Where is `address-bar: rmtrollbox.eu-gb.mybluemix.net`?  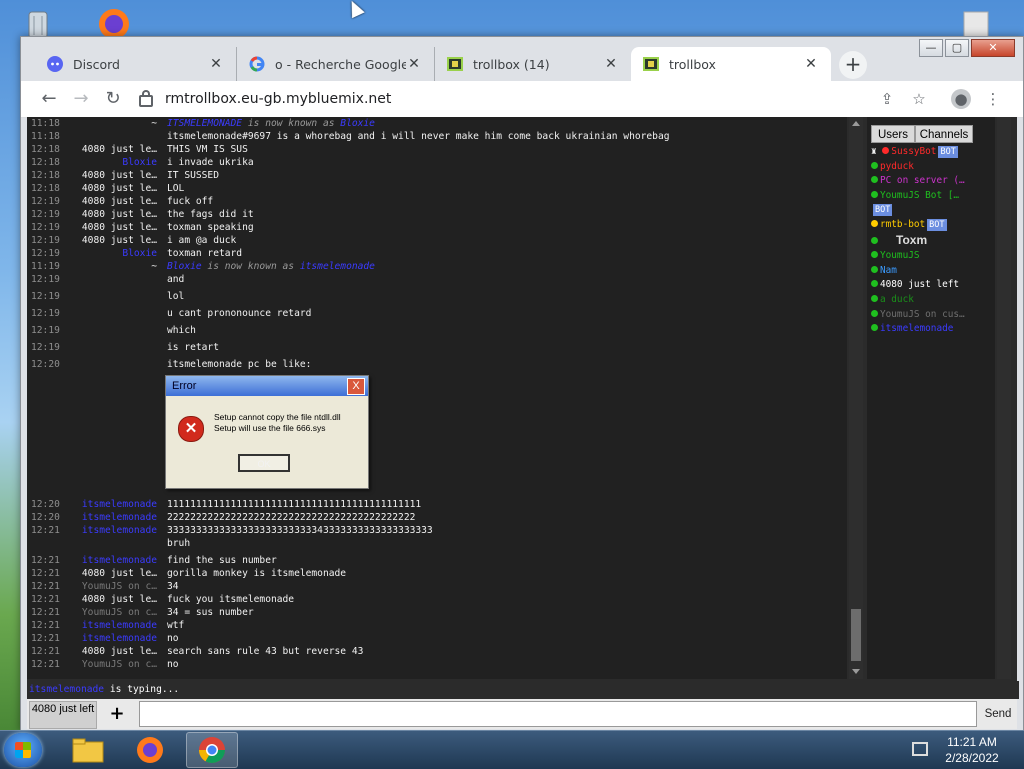
address-bar: rmtrollbox.eu-gb.mybluemix.net is located at coordinates (489, 99).